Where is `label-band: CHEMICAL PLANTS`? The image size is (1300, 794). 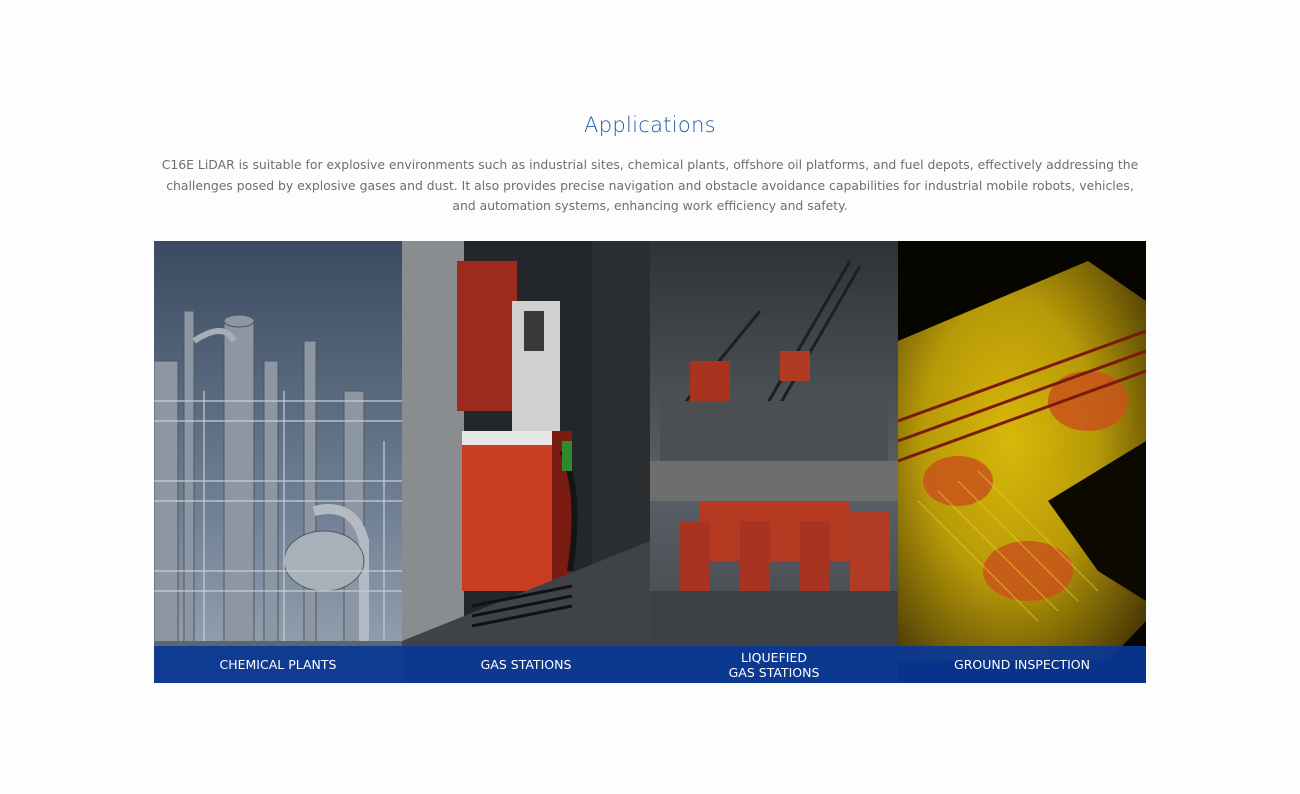 label-band: CHEMICAL PLANTS is located at coordinates (278, 664).